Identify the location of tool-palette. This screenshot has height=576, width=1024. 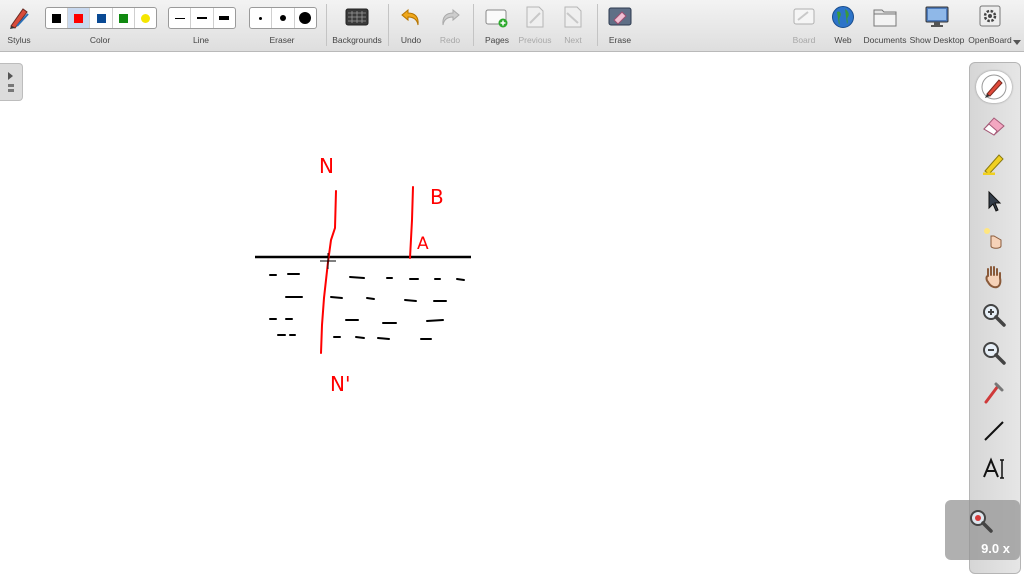
(995, 318).